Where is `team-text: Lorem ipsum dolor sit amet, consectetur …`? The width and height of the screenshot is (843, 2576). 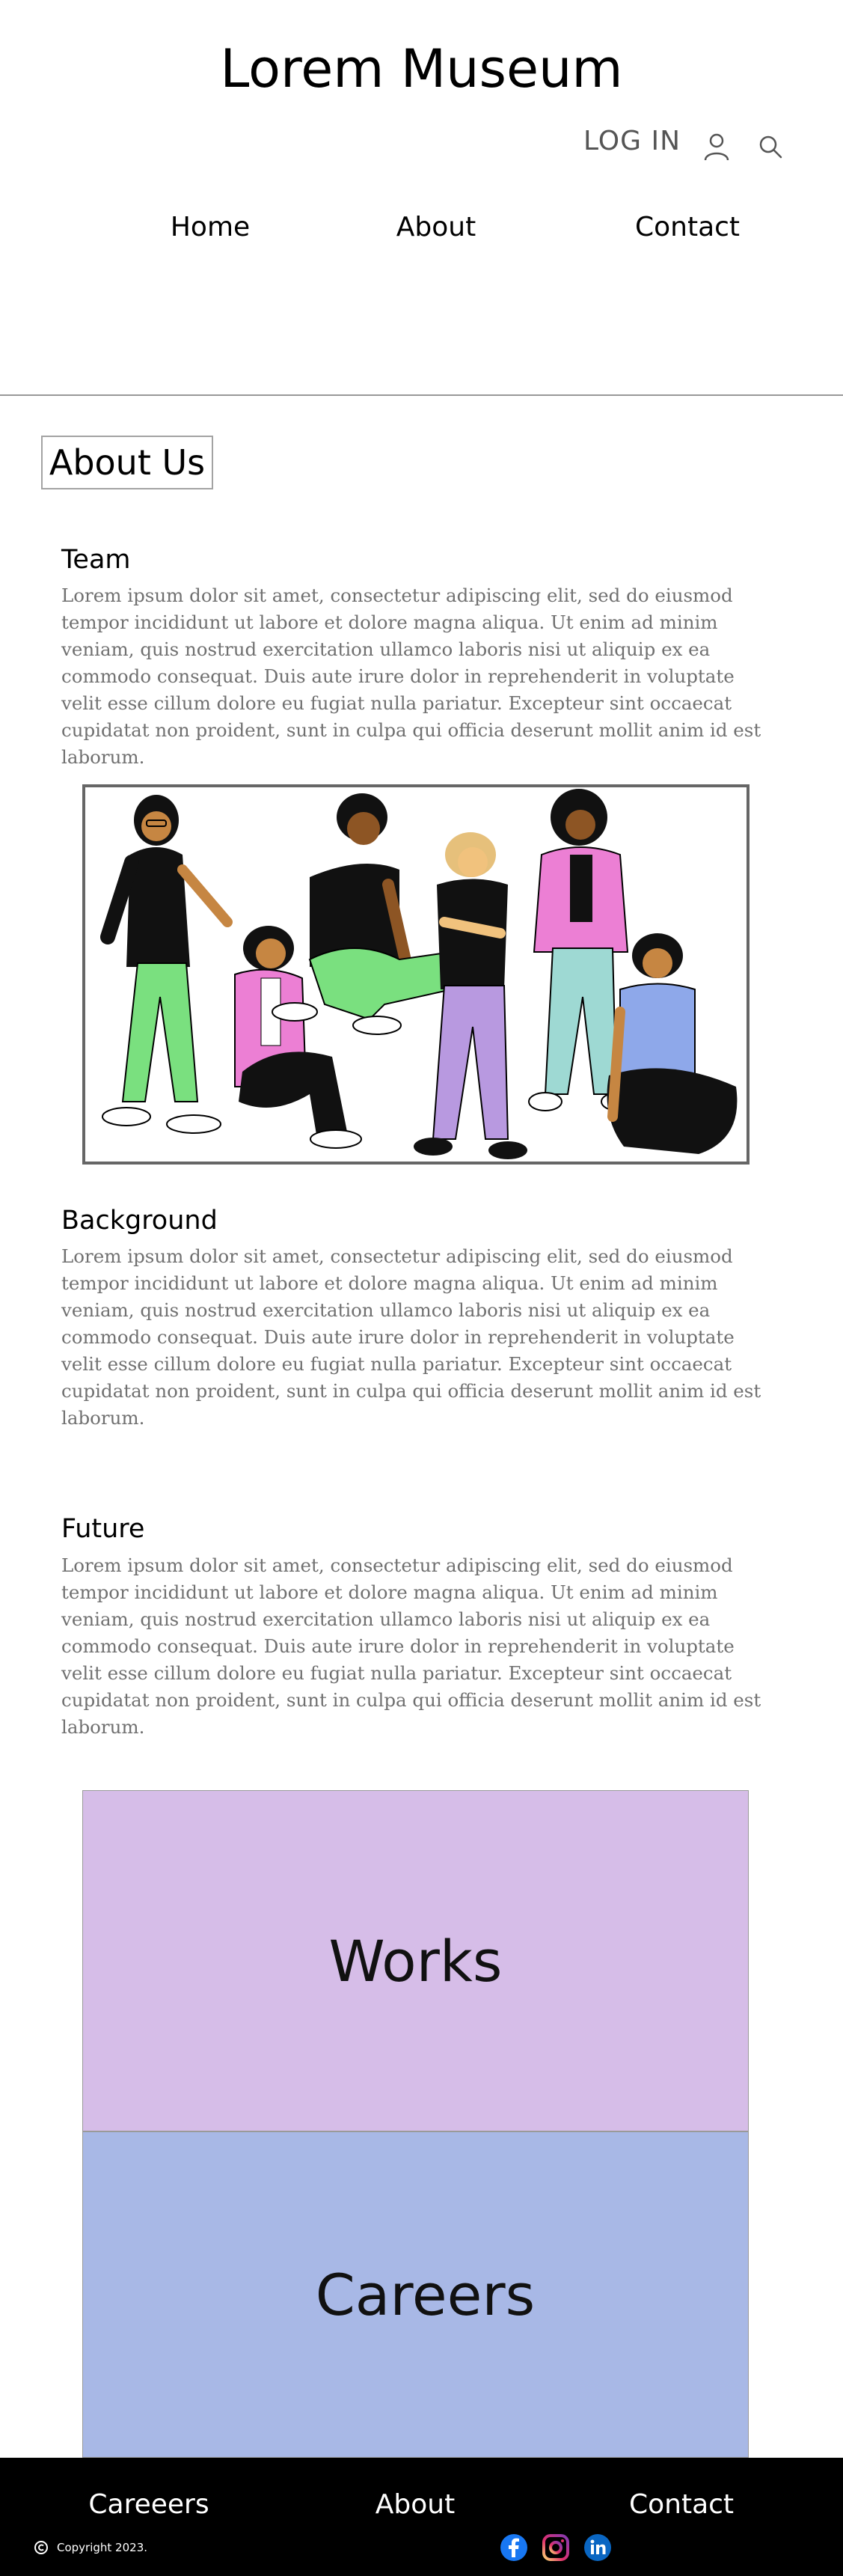
team-text: Lorem ipsum dolor sit amet, consectetur … is located at coordinates (411, 676).